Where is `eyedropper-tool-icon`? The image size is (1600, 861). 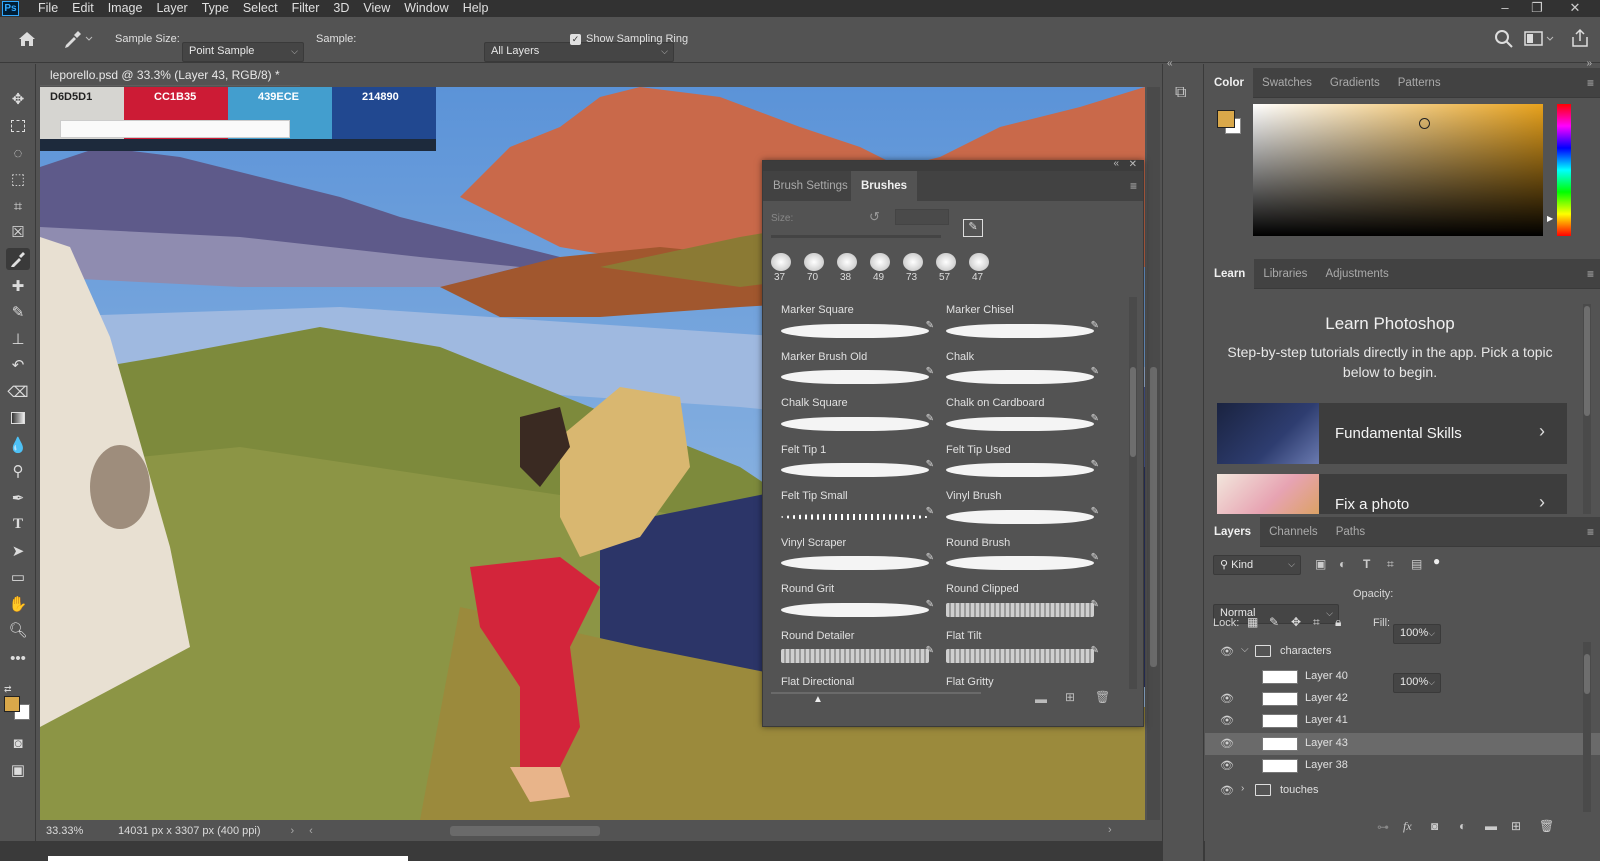
eyedropper-tool-icon is located at coordinates (18, 259).